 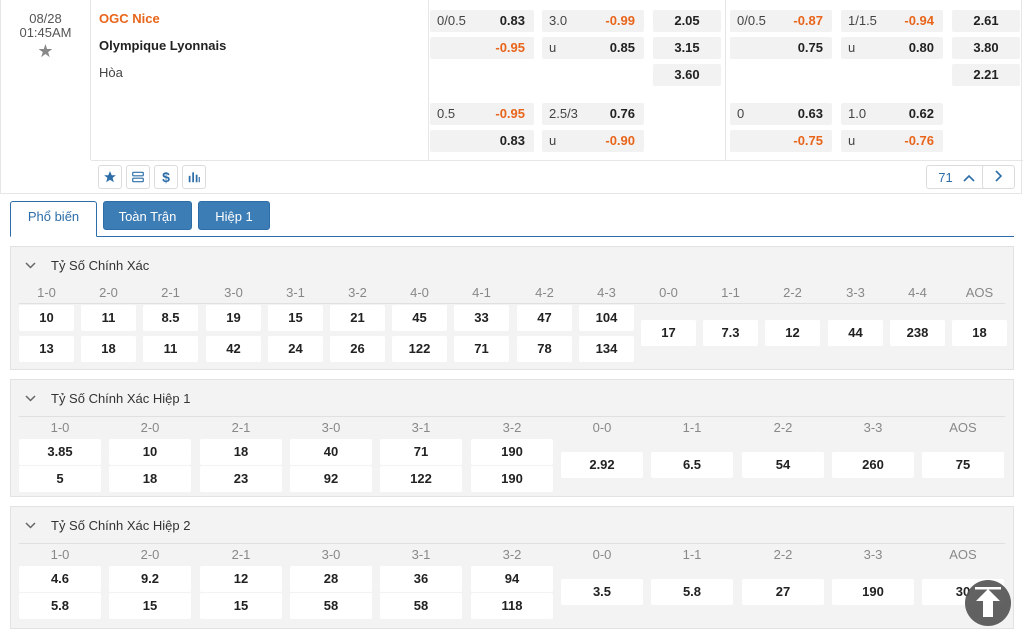 I want to click on ft-1x2-home: 2.05, so click(x=687, y=21).